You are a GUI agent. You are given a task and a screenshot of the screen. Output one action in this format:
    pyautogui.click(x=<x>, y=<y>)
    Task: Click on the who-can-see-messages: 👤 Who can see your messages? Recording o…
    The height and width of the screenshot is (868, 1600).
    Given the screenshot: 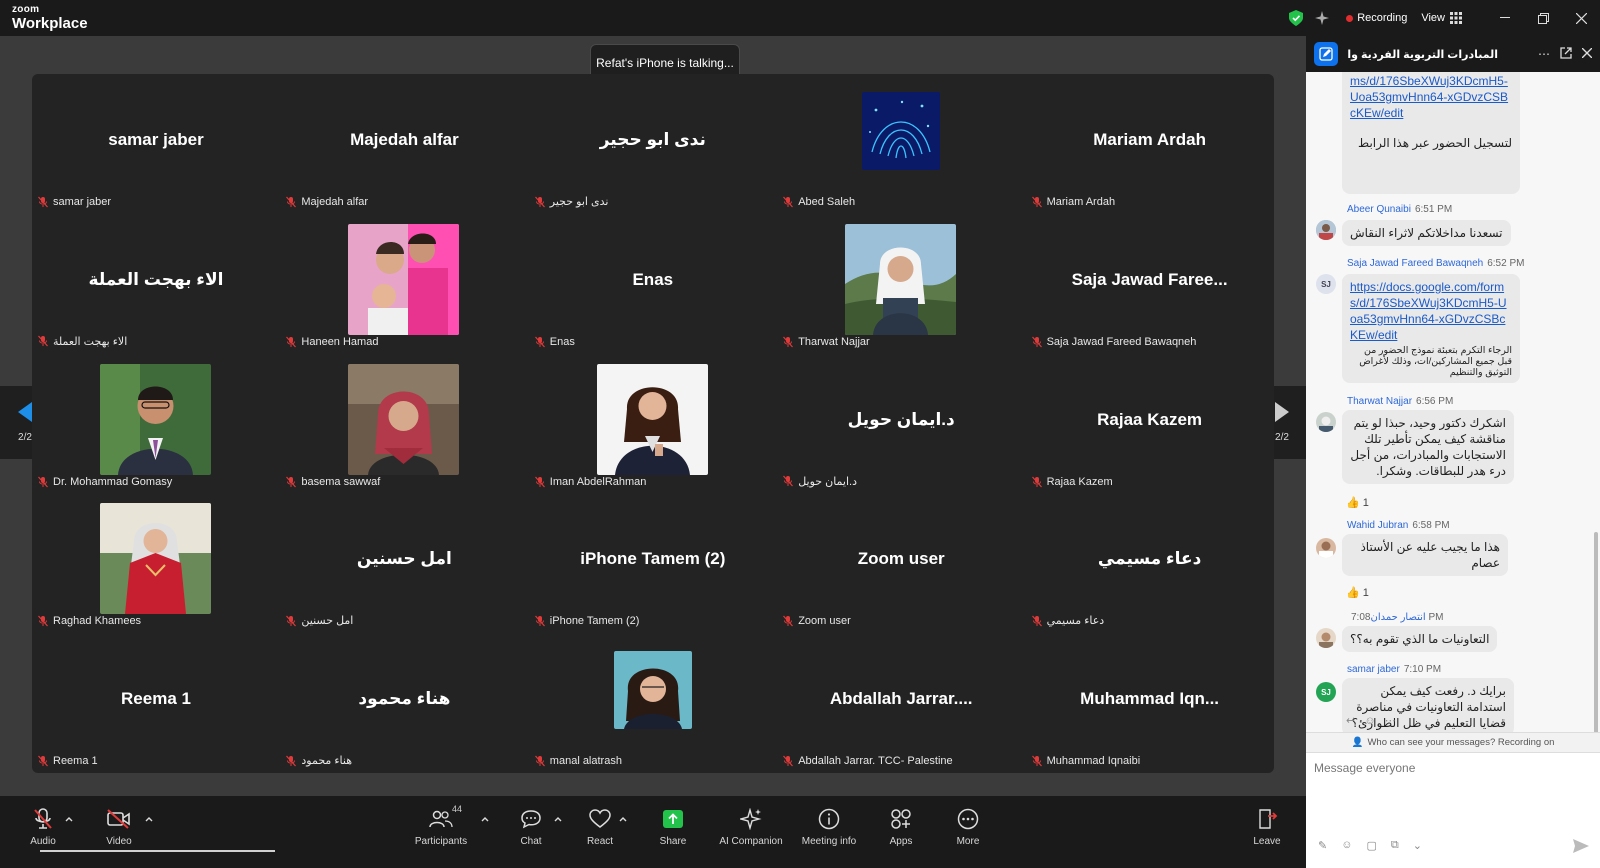 What is the action you would take?
    pyautogui.click(x=1453, y=742)
    